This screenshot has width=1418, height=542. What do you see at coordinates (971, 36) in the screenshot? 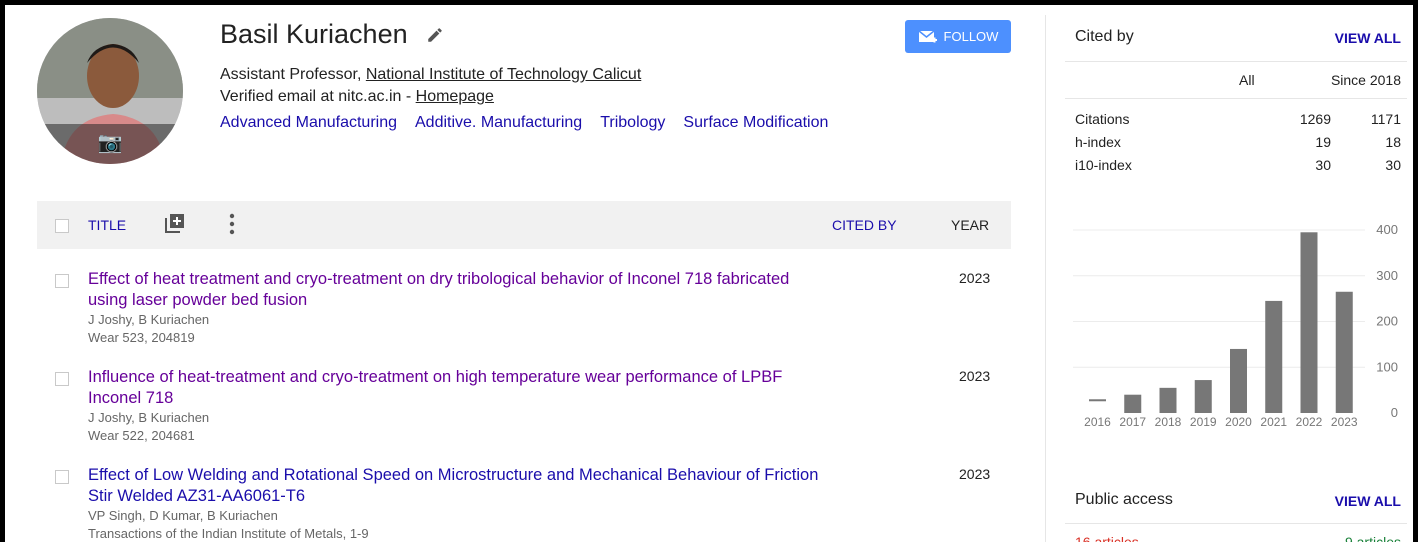
I see `follow-label: FOLLOW` at bounding box center [971, 36].